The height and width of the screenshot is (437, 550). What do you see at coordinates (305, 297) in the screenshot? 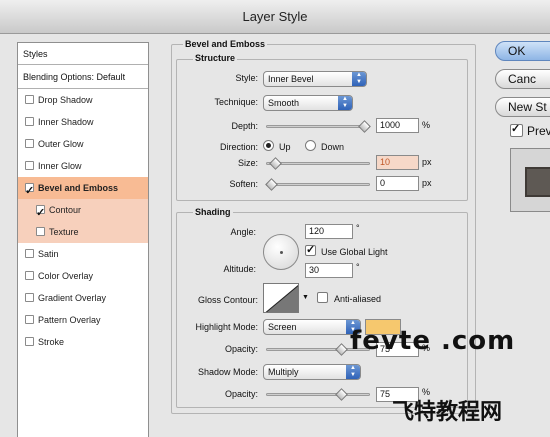
I see `gloss-contour-arrow-icon: ▼` at bounding box center [305, 297].